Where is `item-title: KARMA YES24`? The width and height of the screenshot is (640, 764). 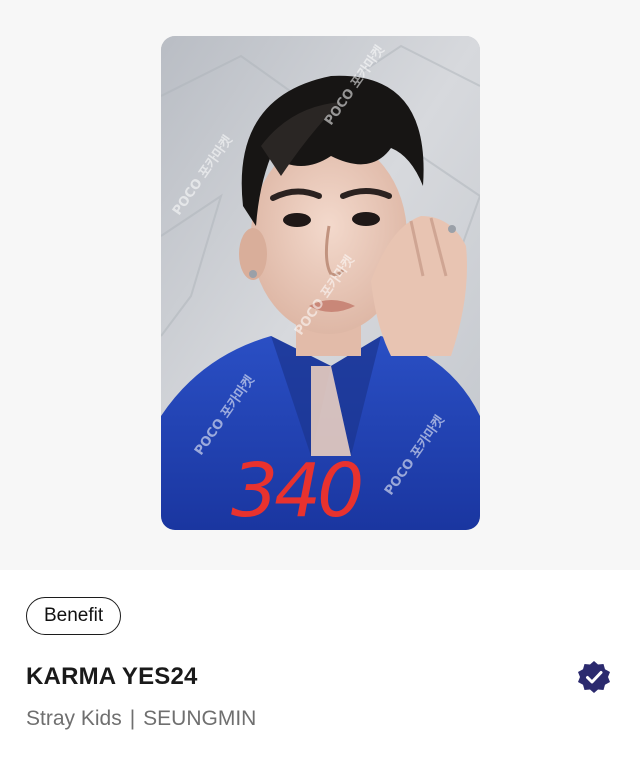 item-title: KARMA YES24 is located at coordinates (112, 676).